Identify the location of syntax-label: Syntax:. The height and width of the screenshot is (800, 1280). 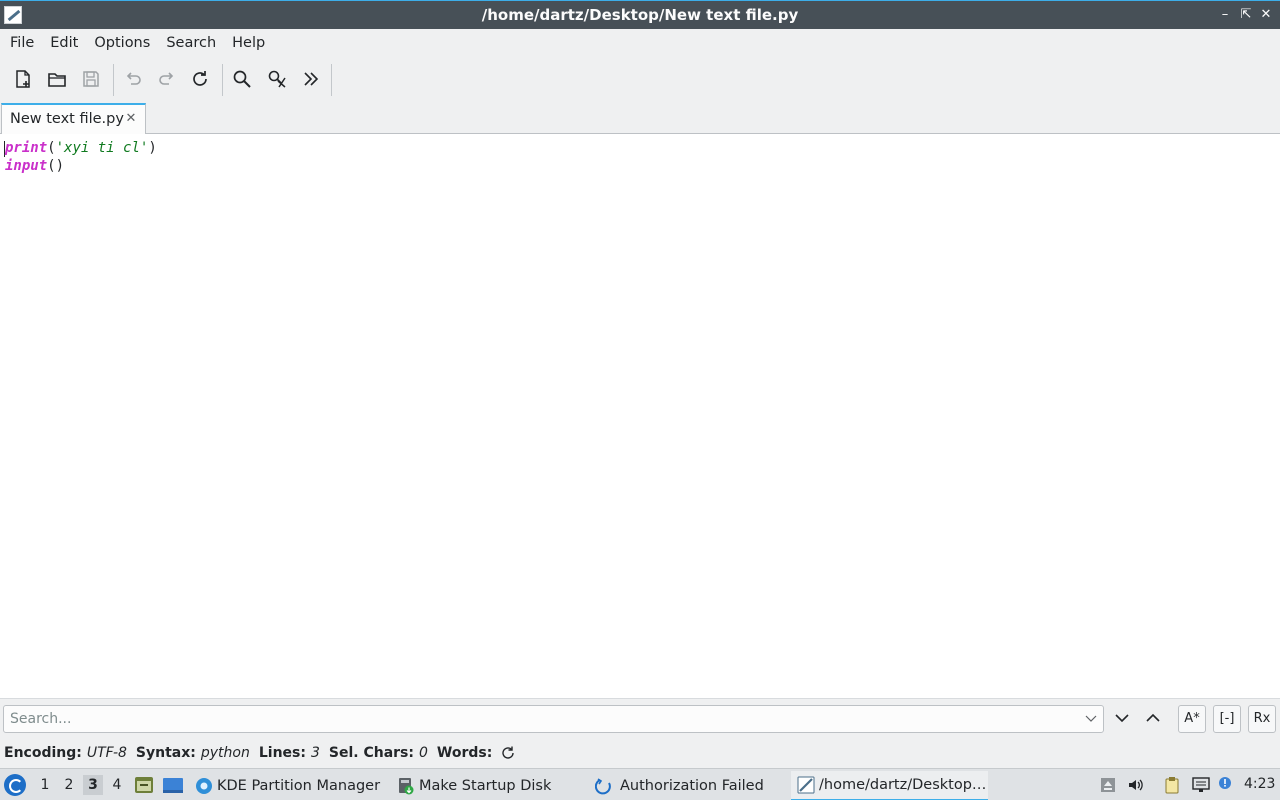
(165, 753).